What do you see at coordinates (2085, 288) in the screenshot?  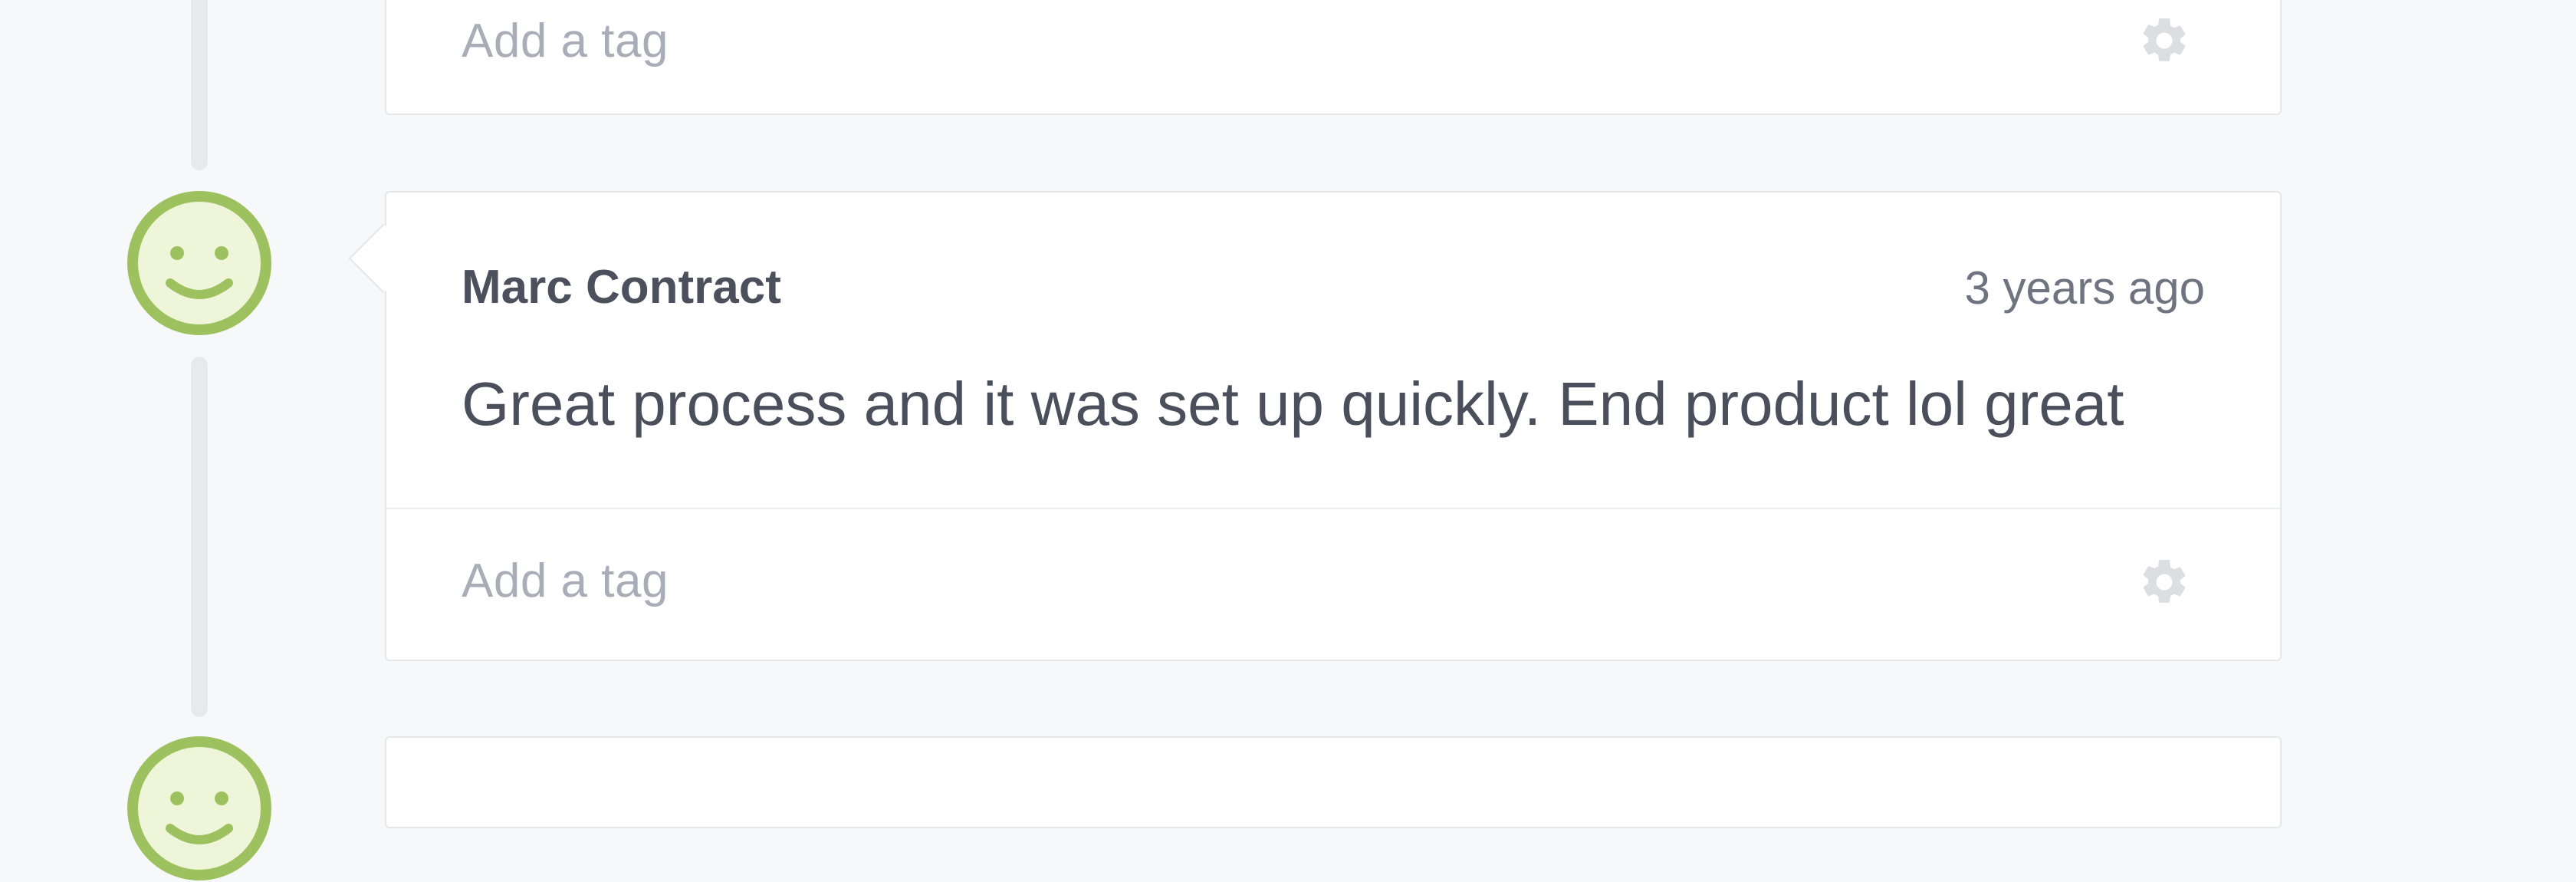 I see `timestamp: 3 years ago` at bounding box center [2085, 288].